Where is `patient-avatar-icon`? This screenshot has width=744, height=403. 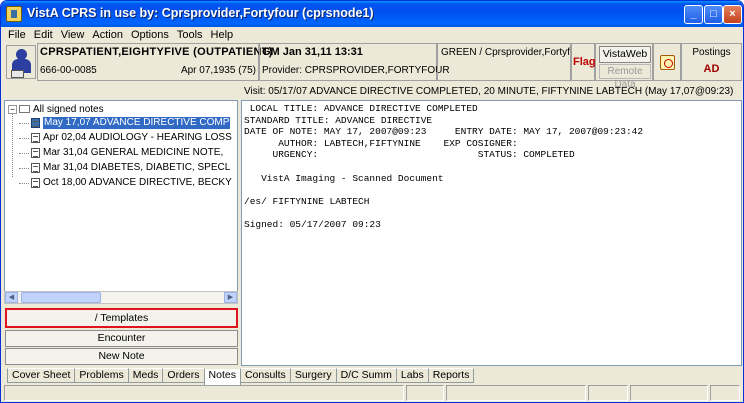
patient-avatar-icon is located at coordinates (21, 62).